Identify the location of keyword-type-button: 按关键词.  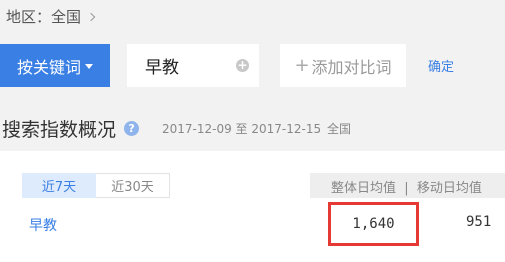
(55, 65).